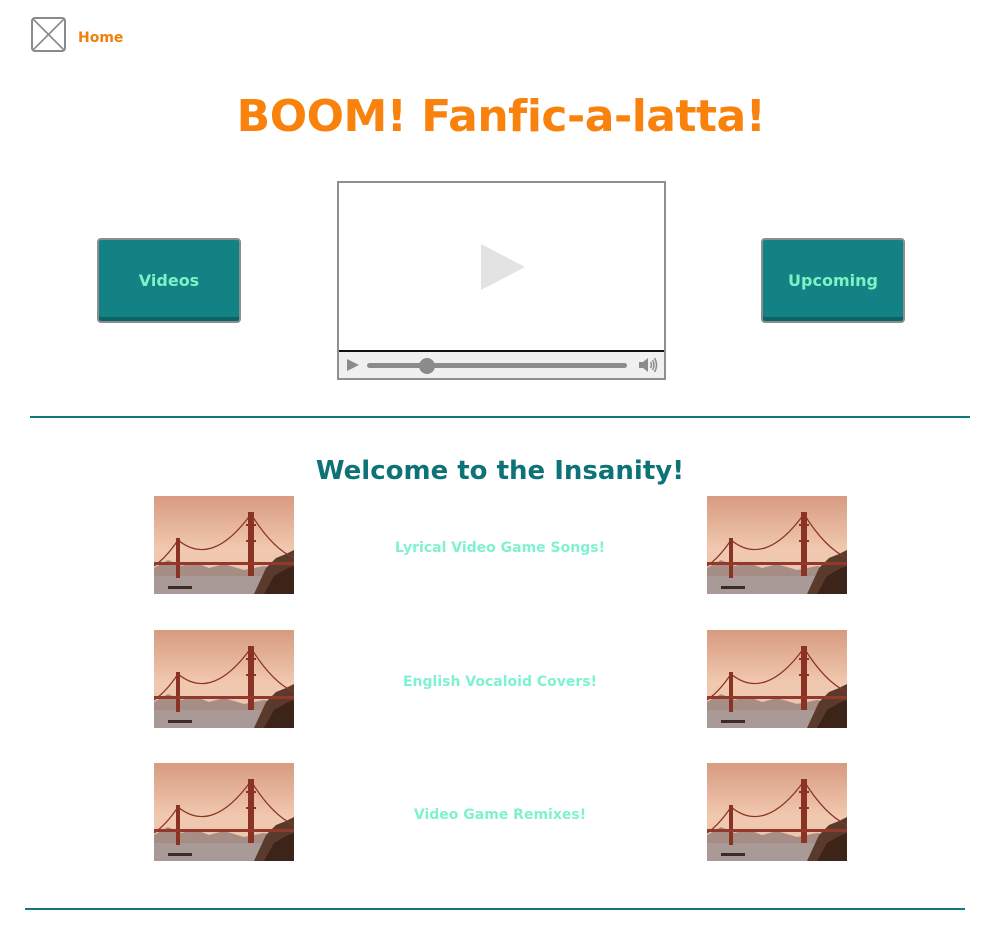 The height and width of the screenshot is (931, 990). What do you see at coordinates (100, 38) in the screenshot?
I see `home-link: Home` at bounding box center [100, 38].